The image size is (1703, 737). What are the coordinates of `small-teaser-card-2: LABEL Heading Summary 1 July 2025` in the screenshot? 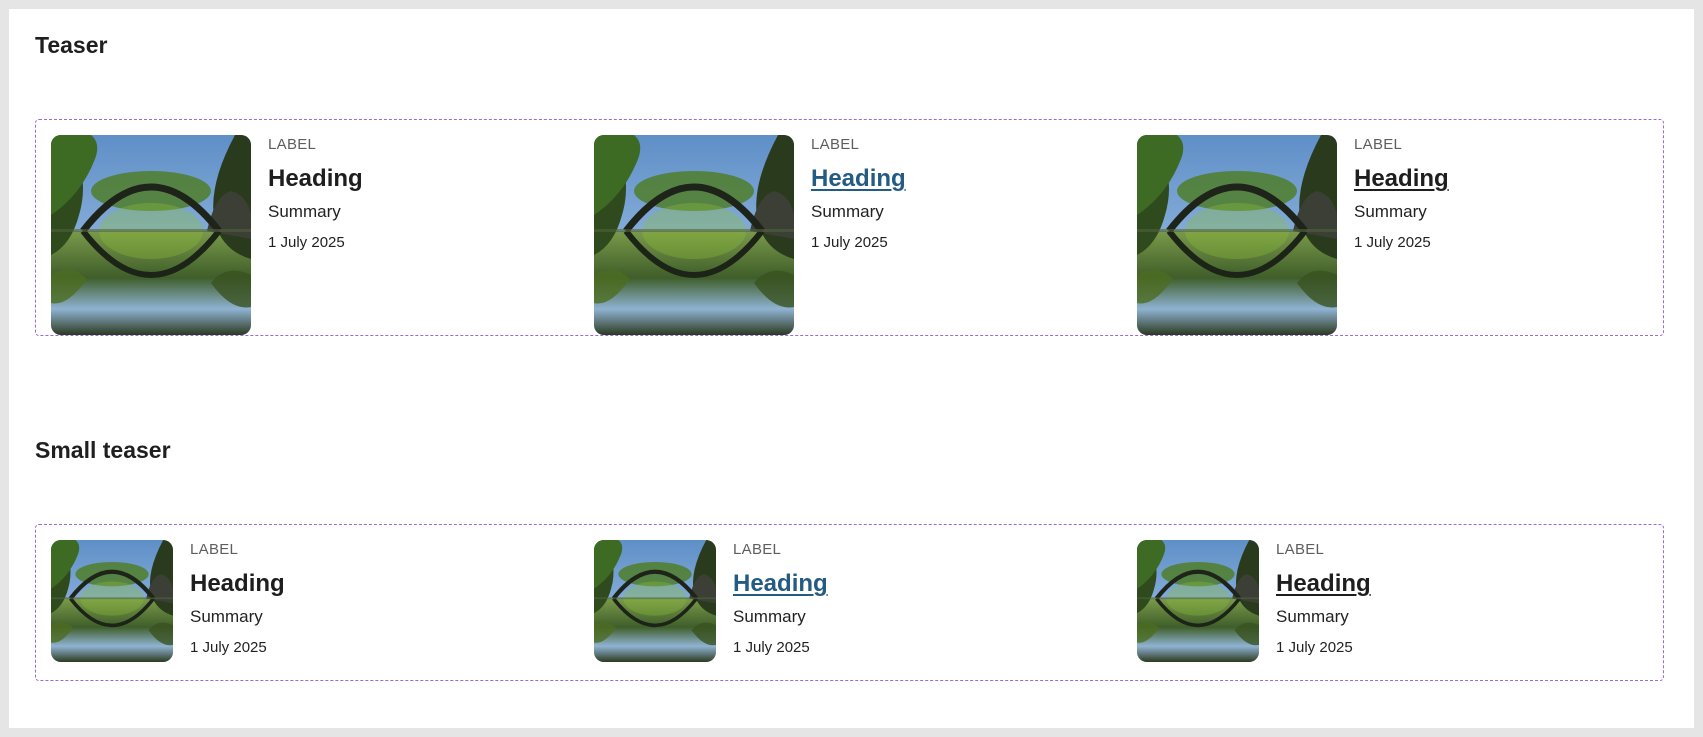 It's located at (711, 601).